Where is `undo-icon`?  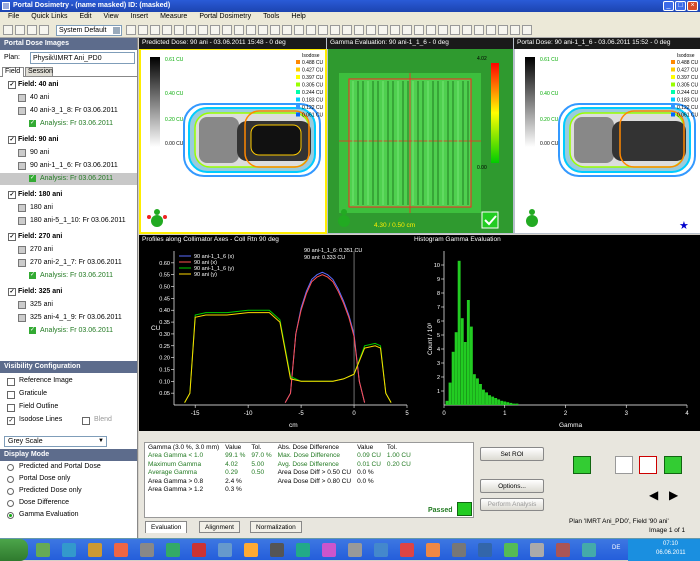
undo-icon is located at coordinates (44, 30).